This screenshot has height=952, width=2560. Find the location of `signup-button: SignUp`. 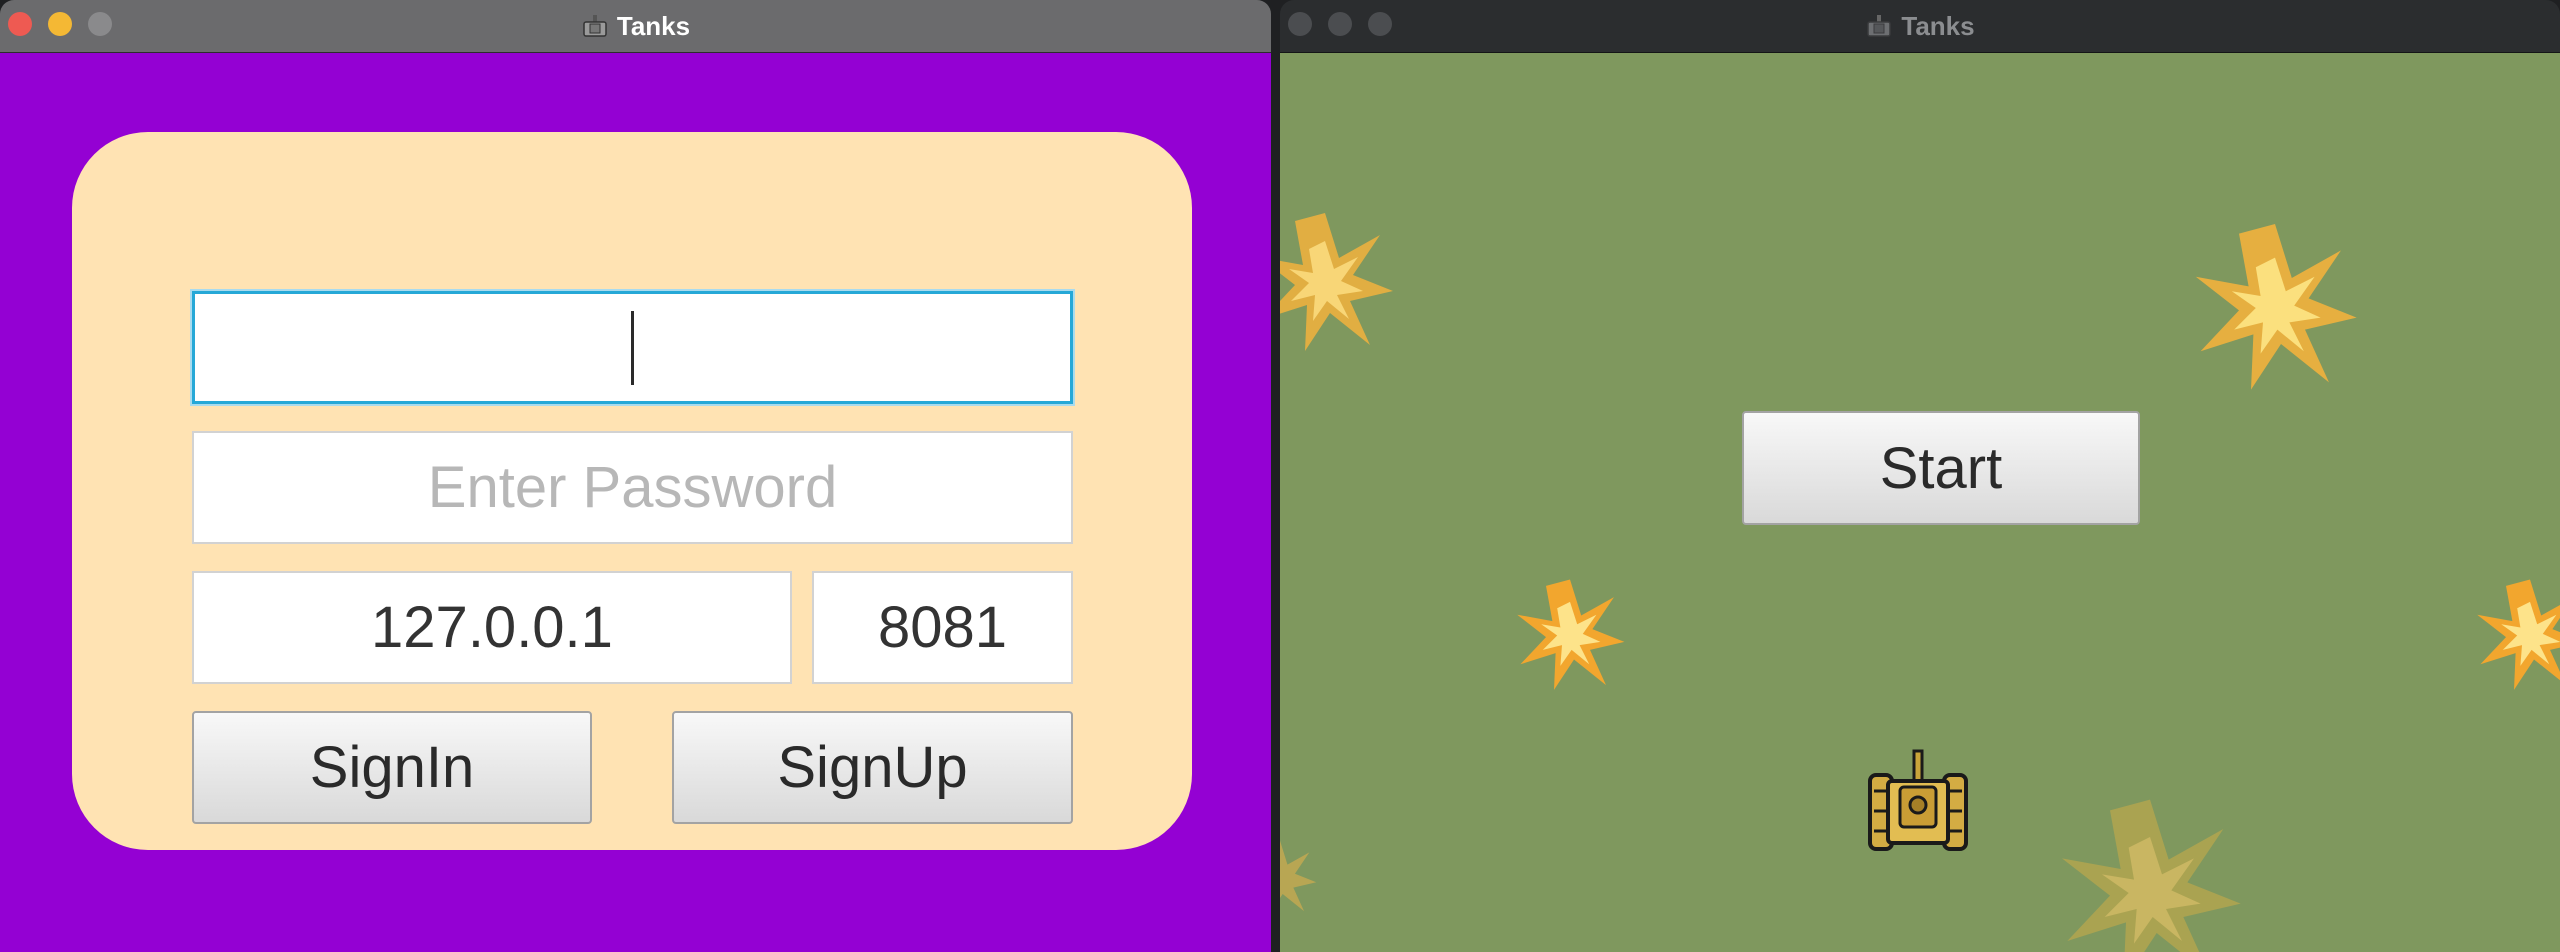

signup-button: SignUp is located at coordinates (872, 767).